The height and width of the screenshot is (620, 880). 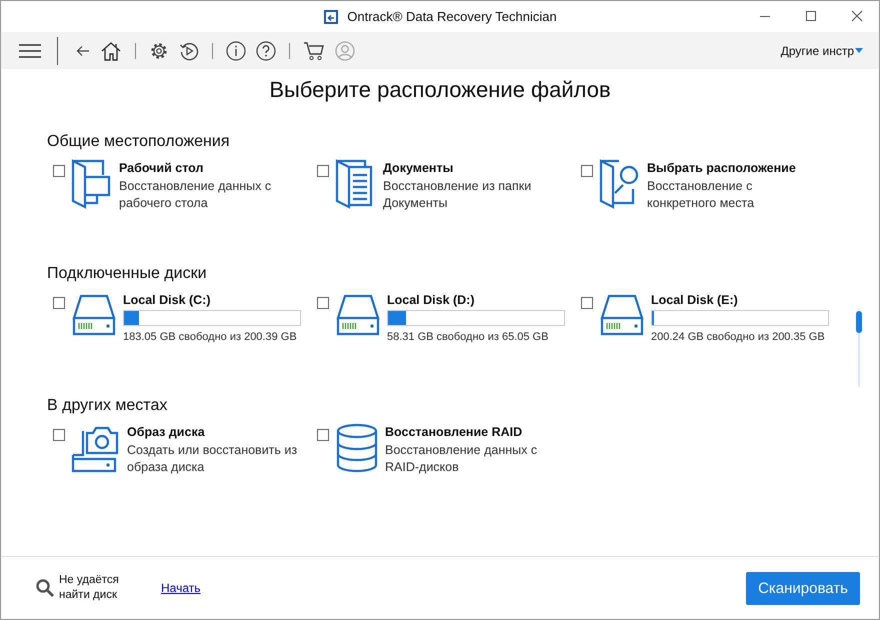 What do you see at coordinates (266, 50) in the screenshot?
I see `help-icon` at bounding box center [266, 50].